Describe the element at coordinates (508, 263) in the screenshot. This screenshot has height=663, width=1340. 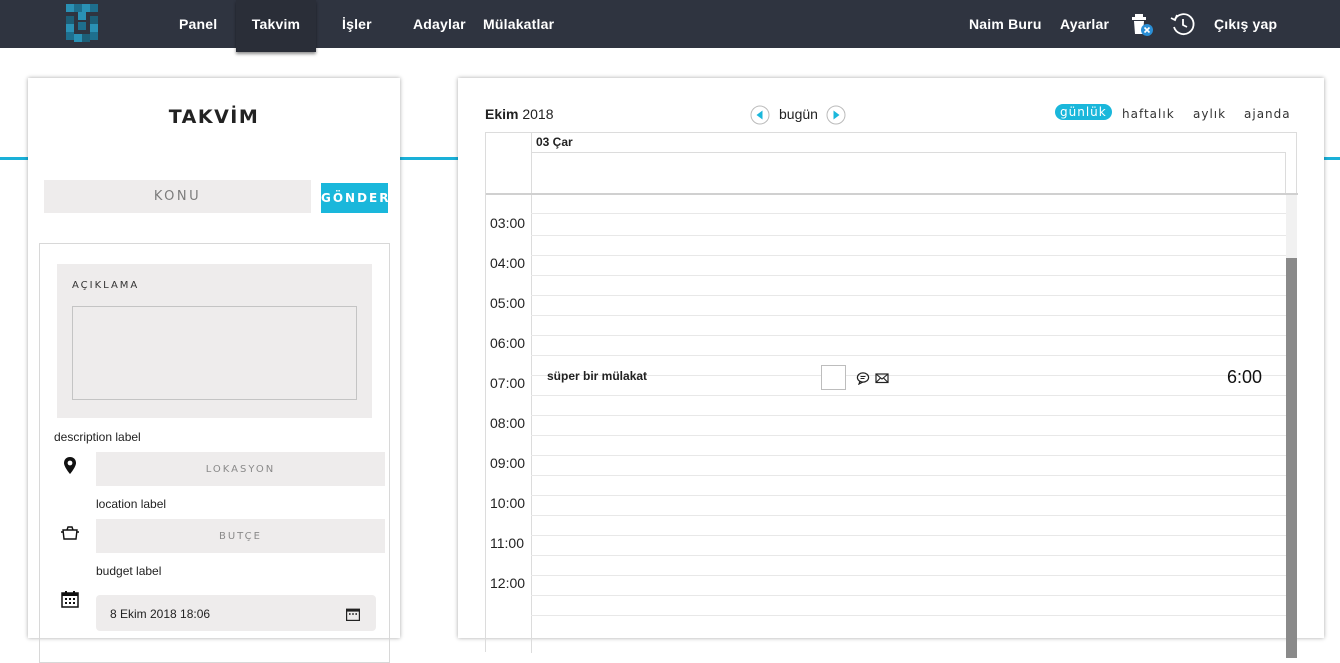
I see `time-label: 04:00` at that location.